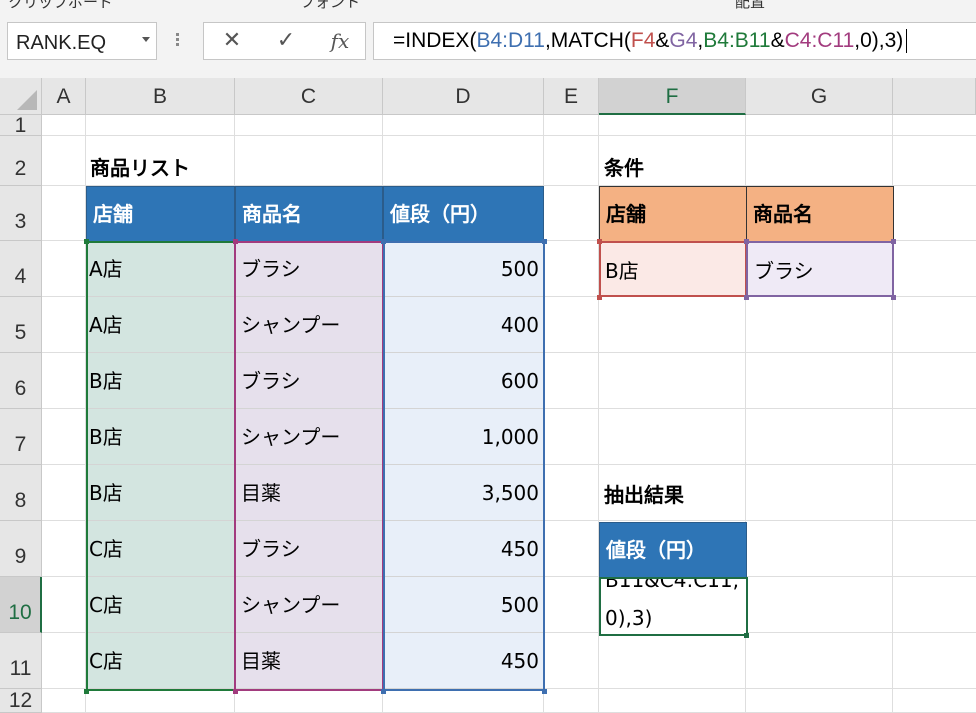 This screenshot has width=976, height=713. Describe the element at coordinates (644, 495) in the screenshot. I see `result-title: 抽出結果` at that location.